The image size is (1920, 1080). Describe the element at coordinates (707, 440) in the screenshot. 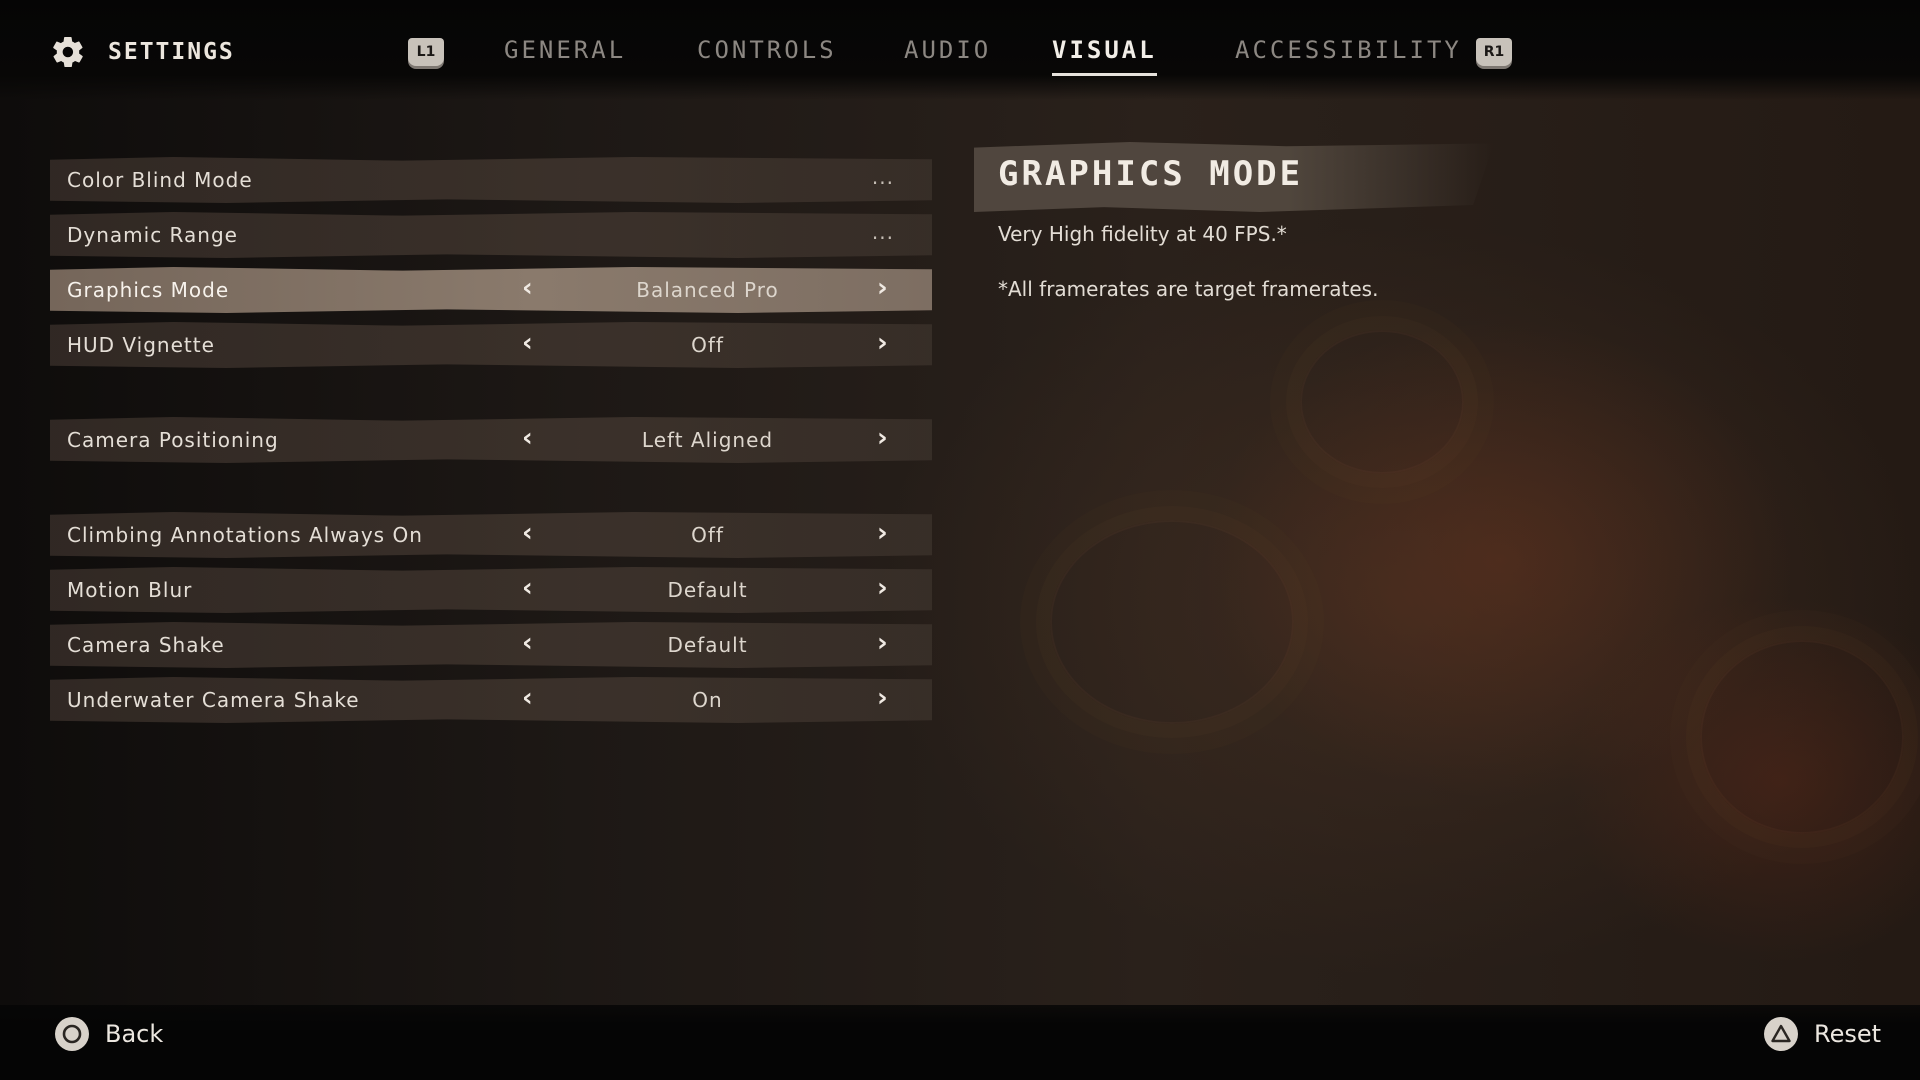

I see `setting-value: Left Aligned` at that location.